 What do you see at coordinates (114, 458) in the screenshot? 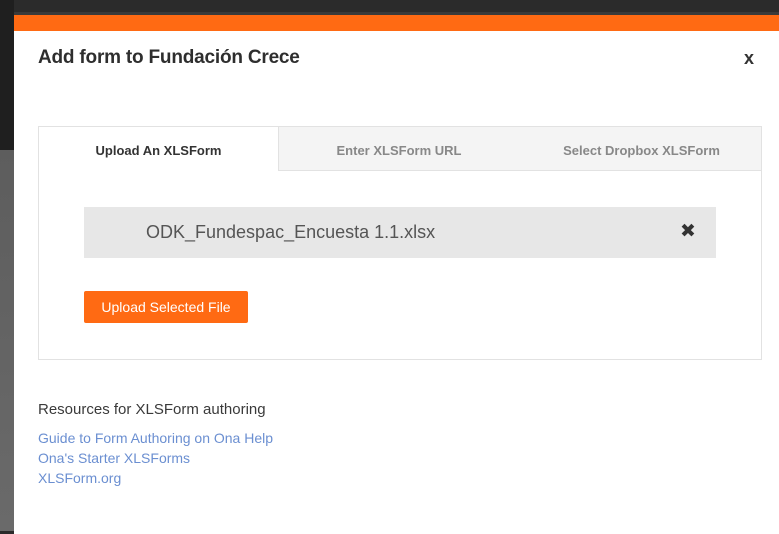
I see `link-starter-xlsforms: Ona's Starter XLSForms` at bounding box center [114, 458].